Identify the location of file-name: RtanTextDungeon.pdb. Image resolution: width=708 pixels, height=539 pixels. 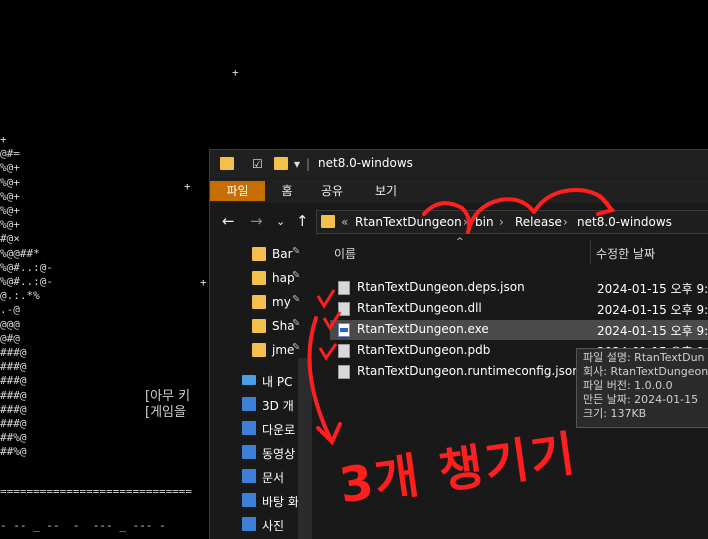
(424, 350).